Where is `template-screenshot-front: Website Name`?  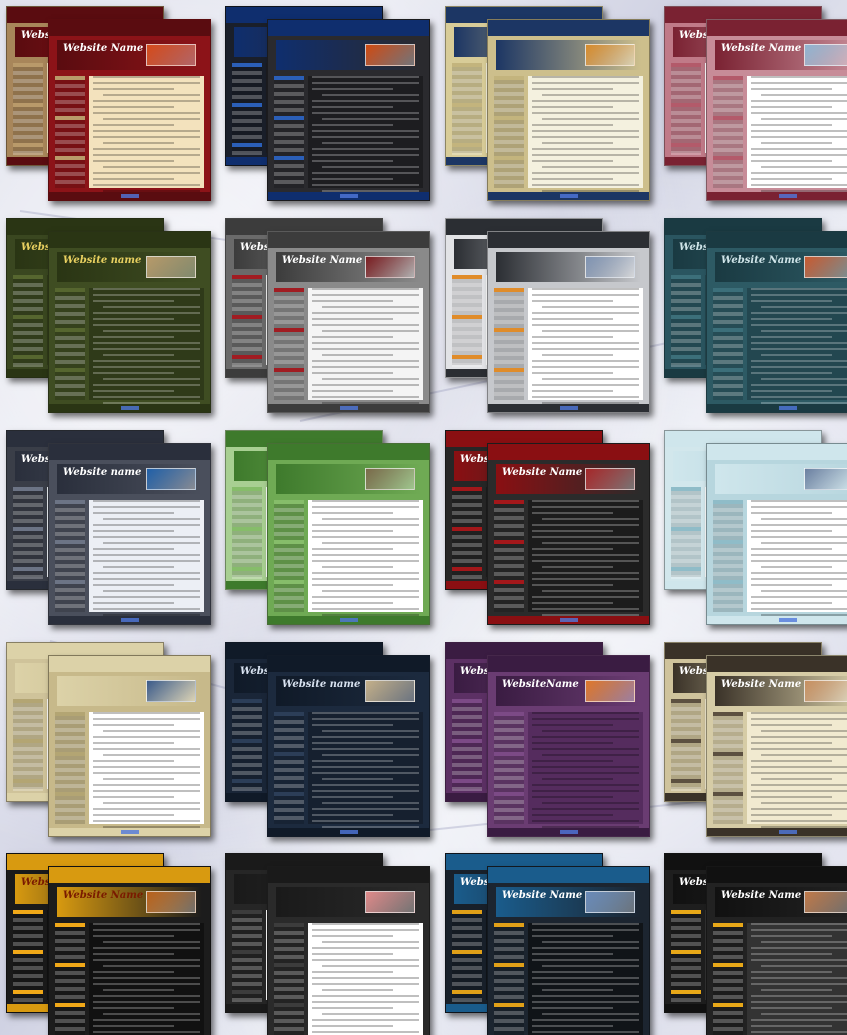 template-screenshot-front: Website Name is located at coordinates (348, 322).